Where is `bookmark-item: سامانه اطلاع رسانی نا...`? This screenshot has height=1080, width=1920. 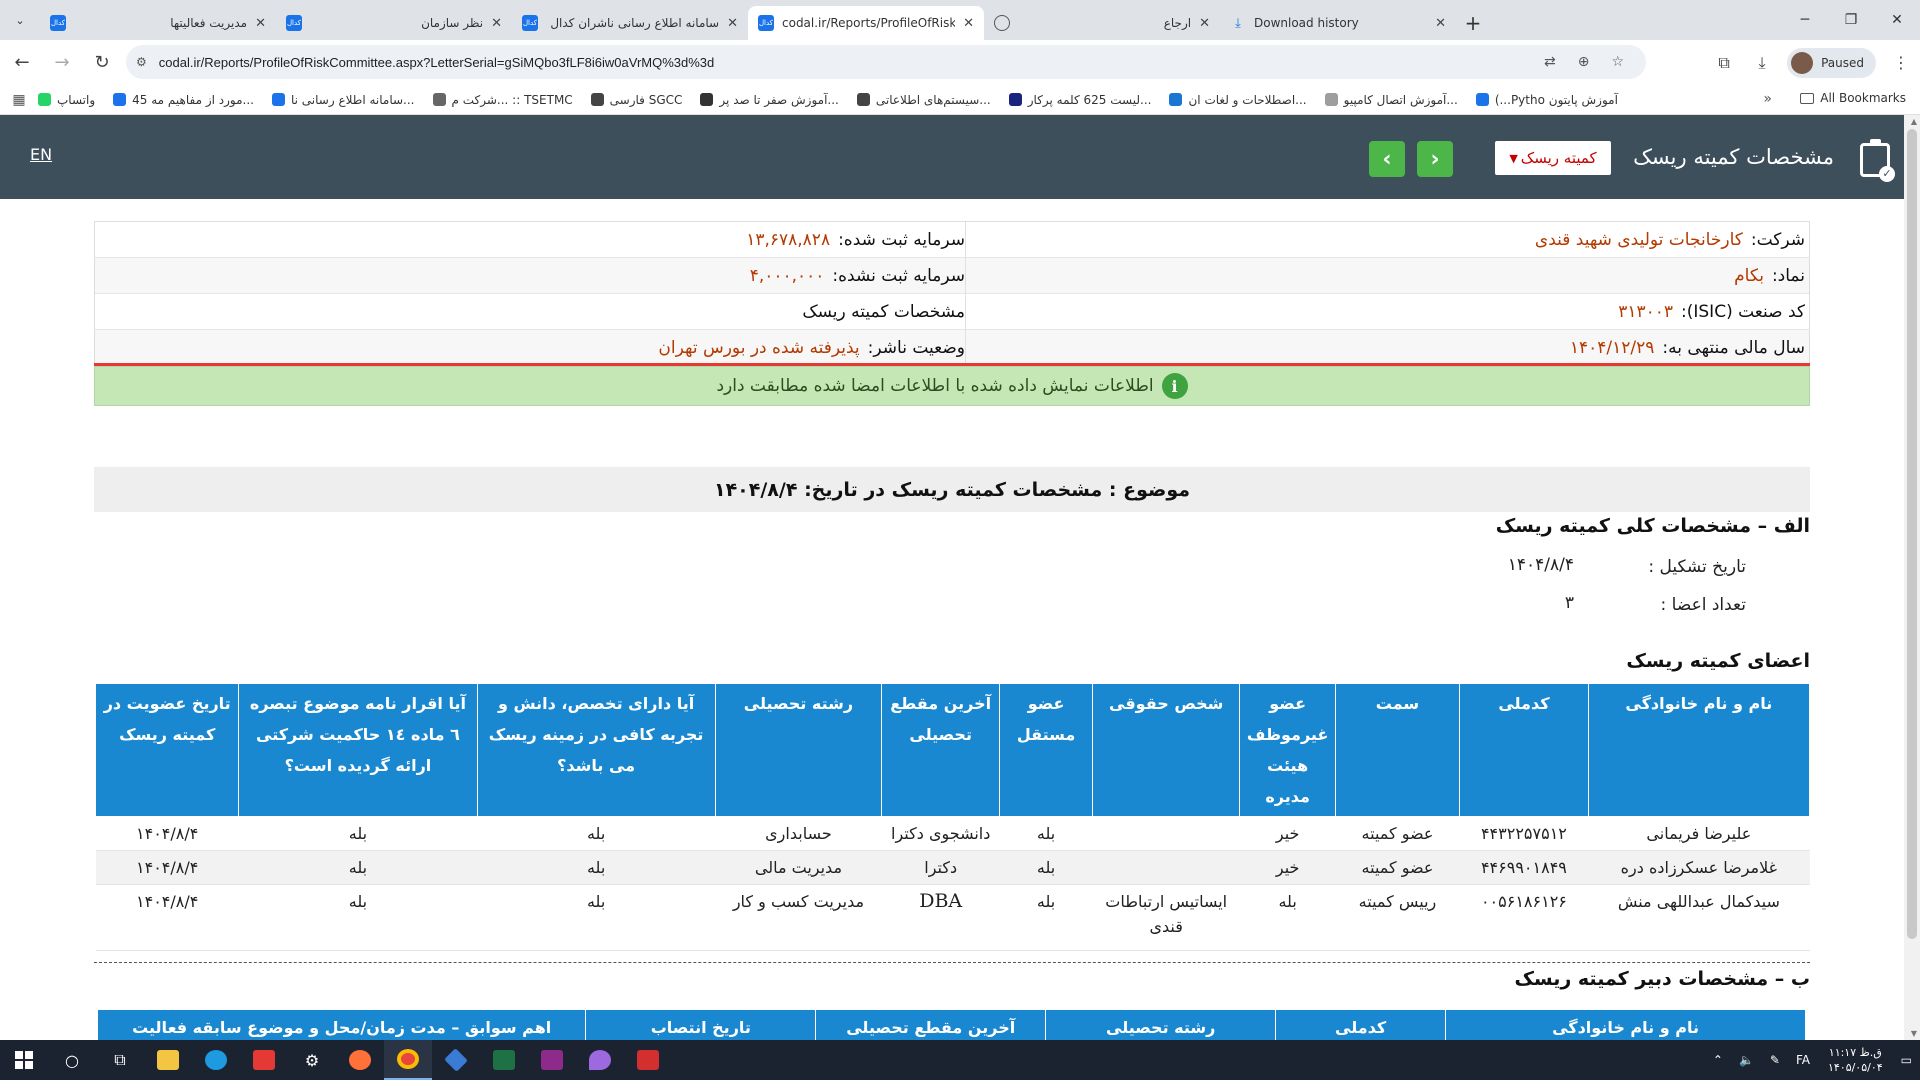
bookmark-item: سامانه اطلاع رسانی نا... is located at coordinates (343, 100).